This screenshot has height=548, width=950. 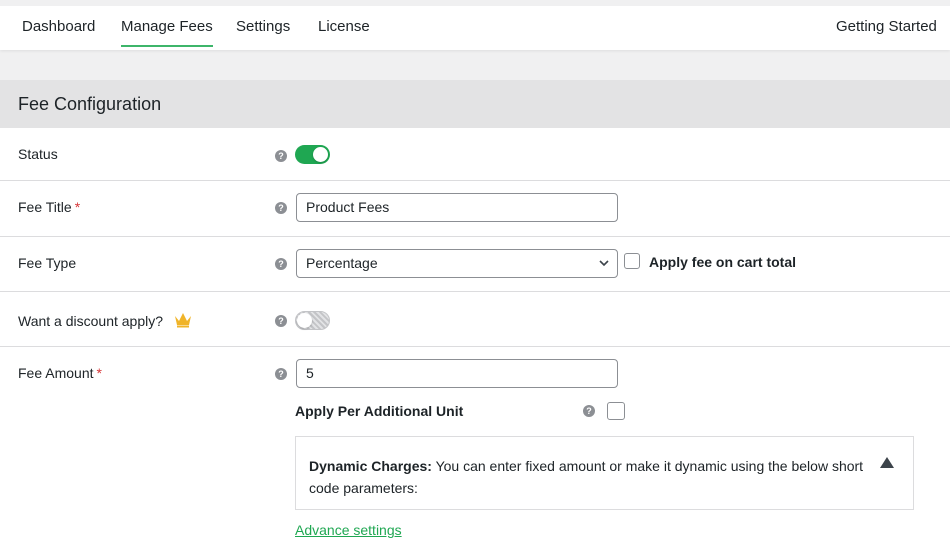 What do you see at coordinates (457, 373) in the screenshot?
I see `fee-amount-input: 5` at bounding box center [457, 373].